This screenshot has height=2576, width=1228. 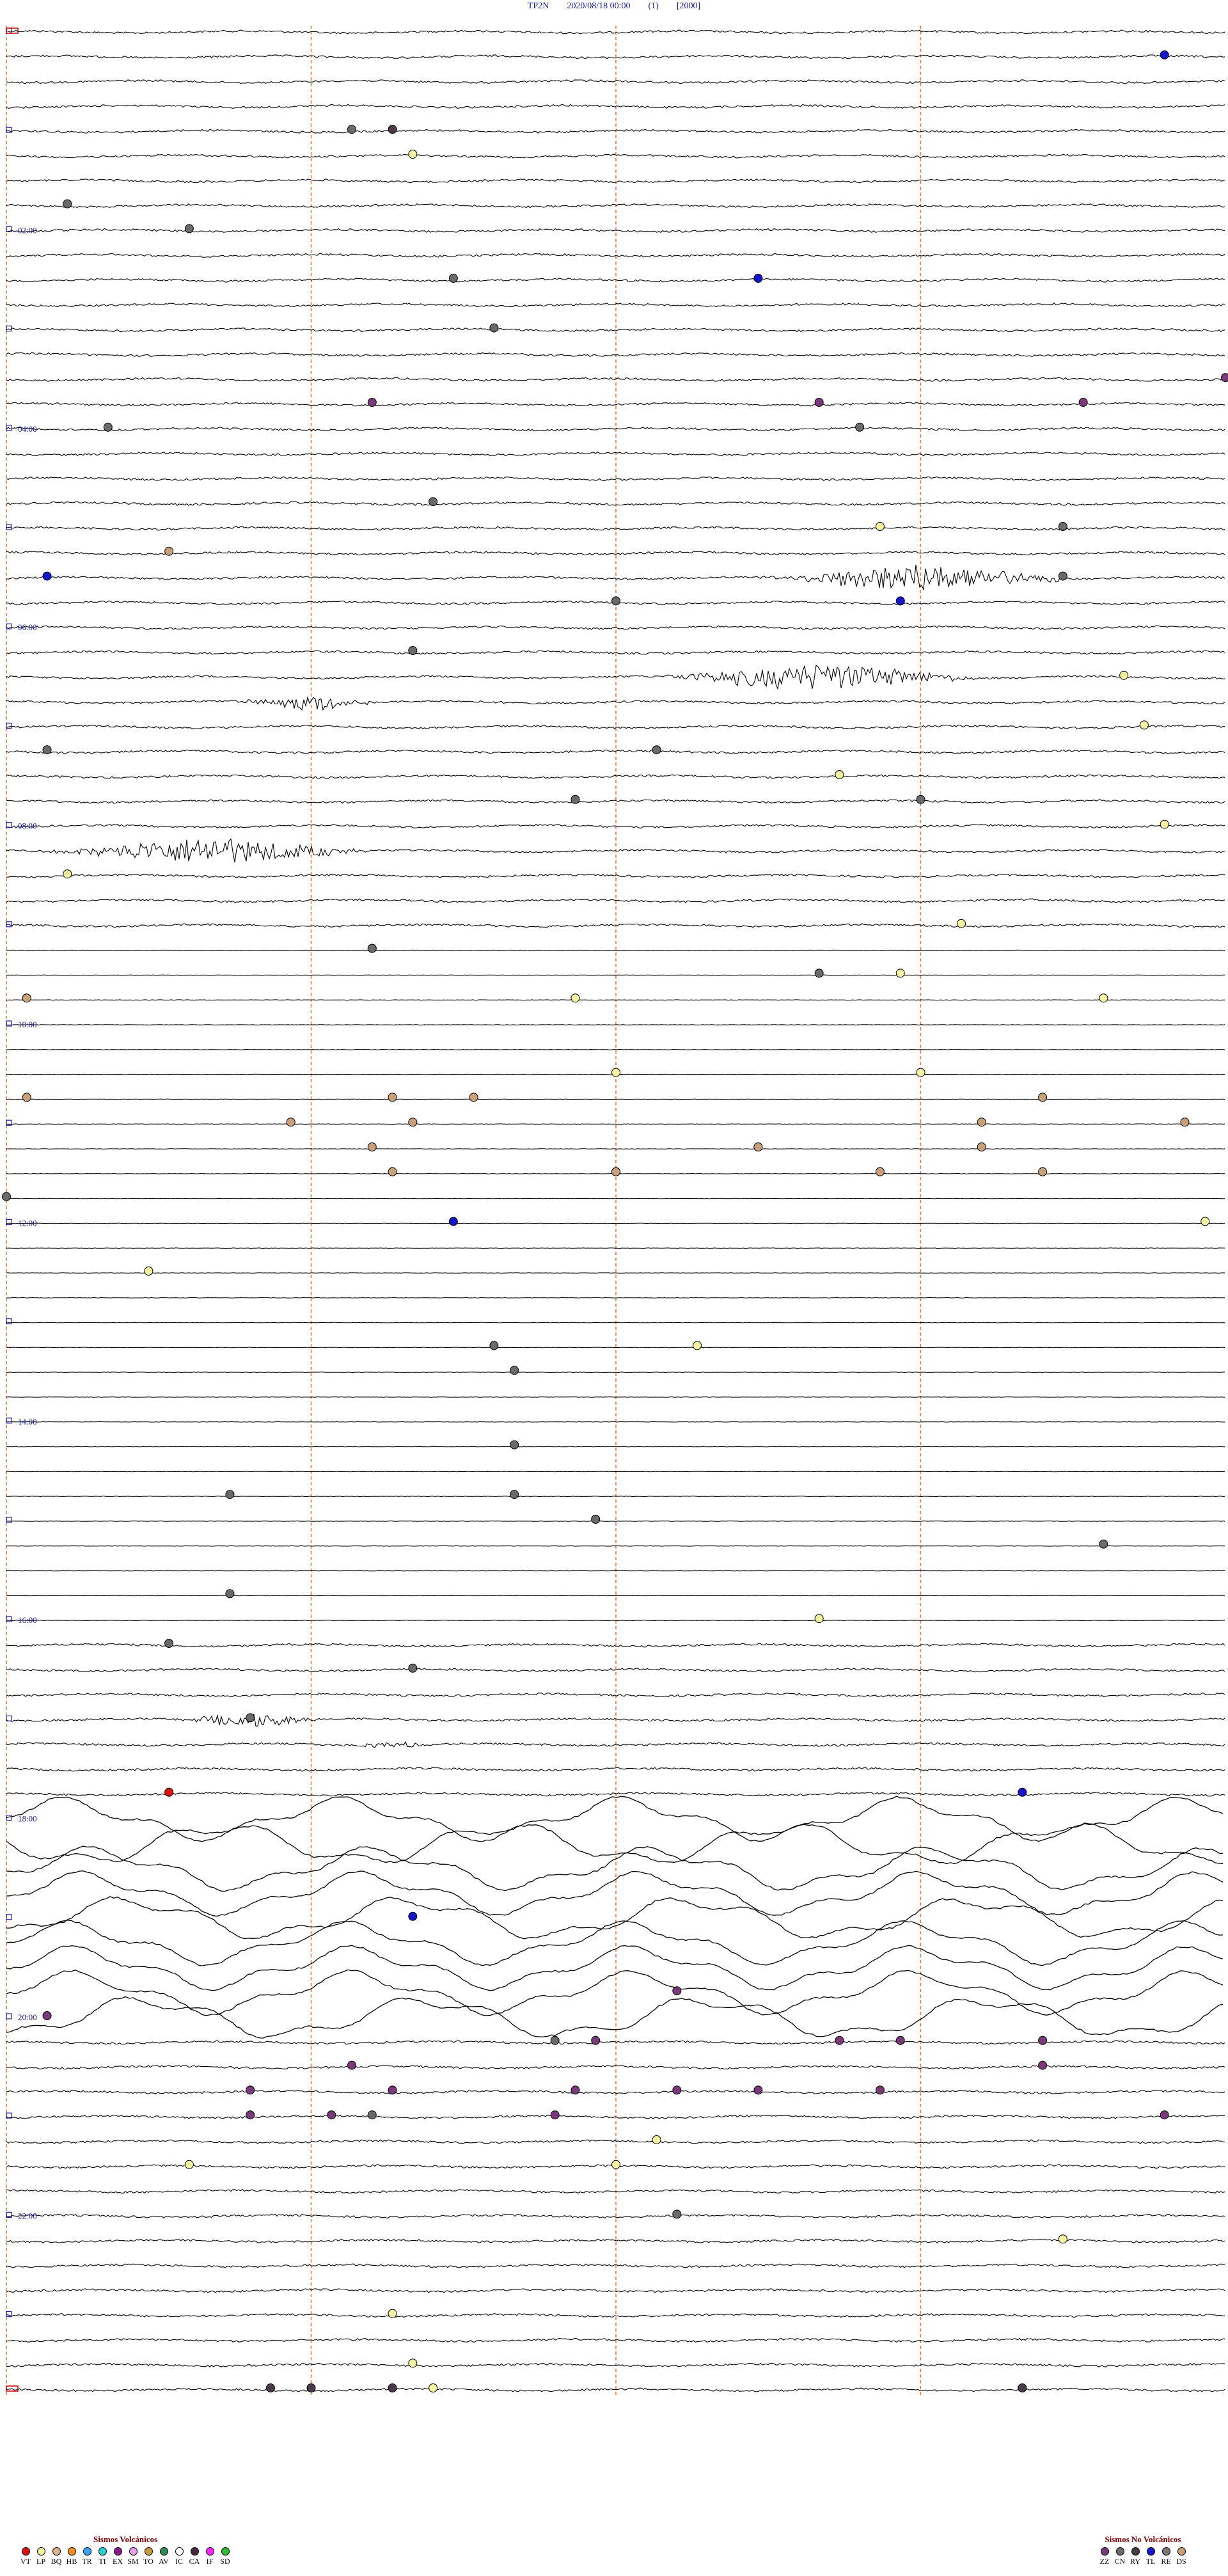 I want to click on legend-volcanic-item-sm: SM, so click(x=133, y=2556).